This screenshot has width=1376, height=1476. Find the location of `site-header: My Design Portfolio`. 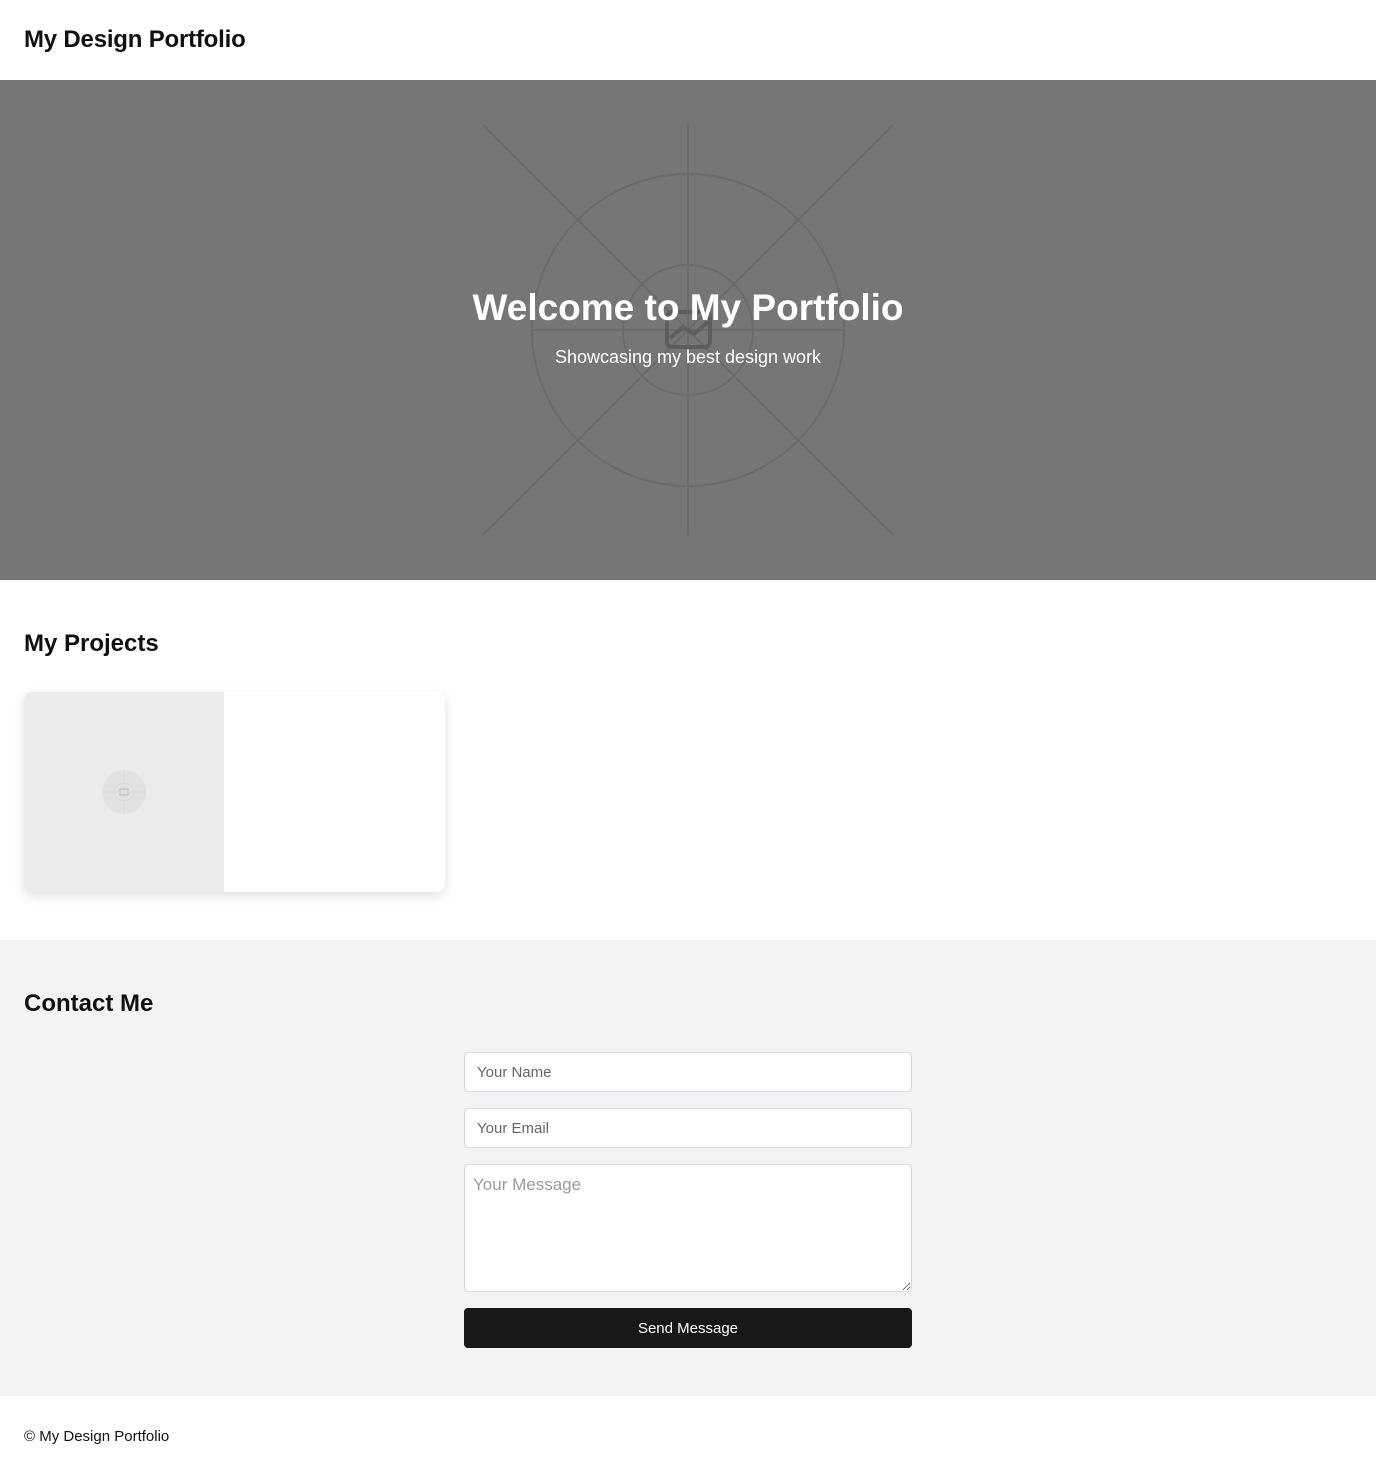

site-header: My Design Portfolio is located at coordinates (688, 40).